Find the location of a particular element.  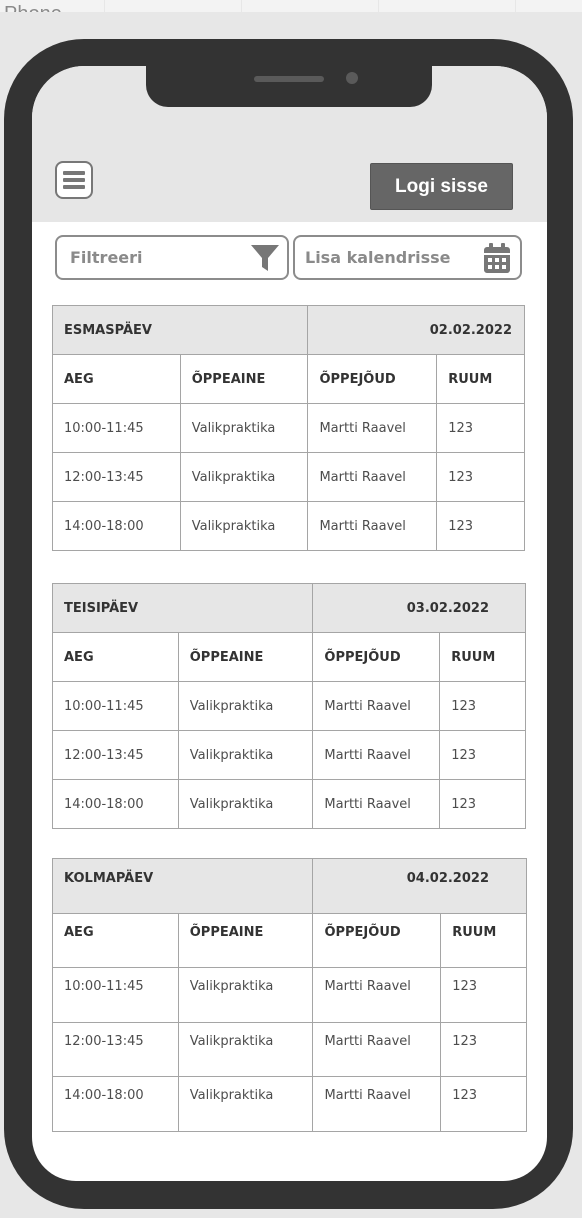

day-name: KOLMAPÄEV is located at coordinates (182, 886).